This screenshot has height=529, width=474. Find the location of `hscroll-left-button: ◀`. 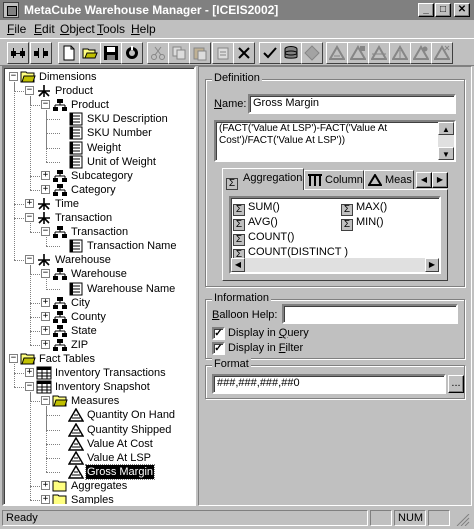

hscroll-left-button: ◀ is located at coordinates (238, 265).